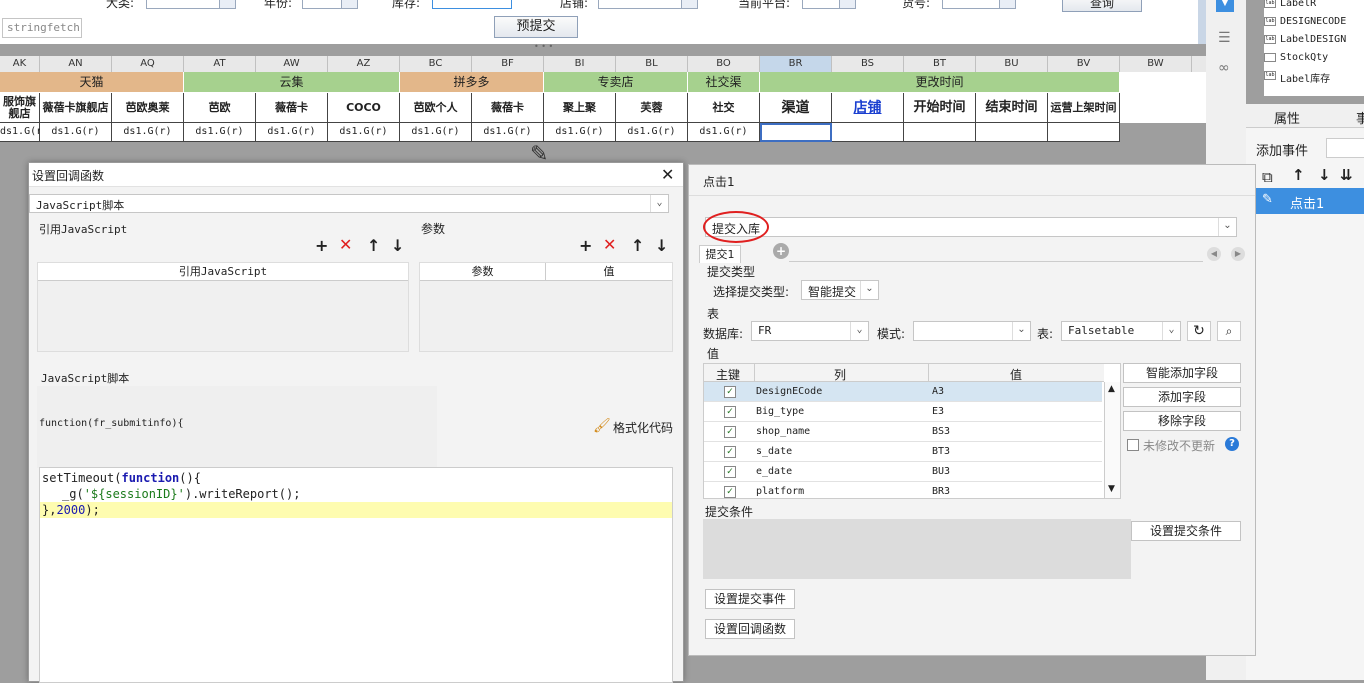  I want to click on column-header: AZ, so click(364, 64).